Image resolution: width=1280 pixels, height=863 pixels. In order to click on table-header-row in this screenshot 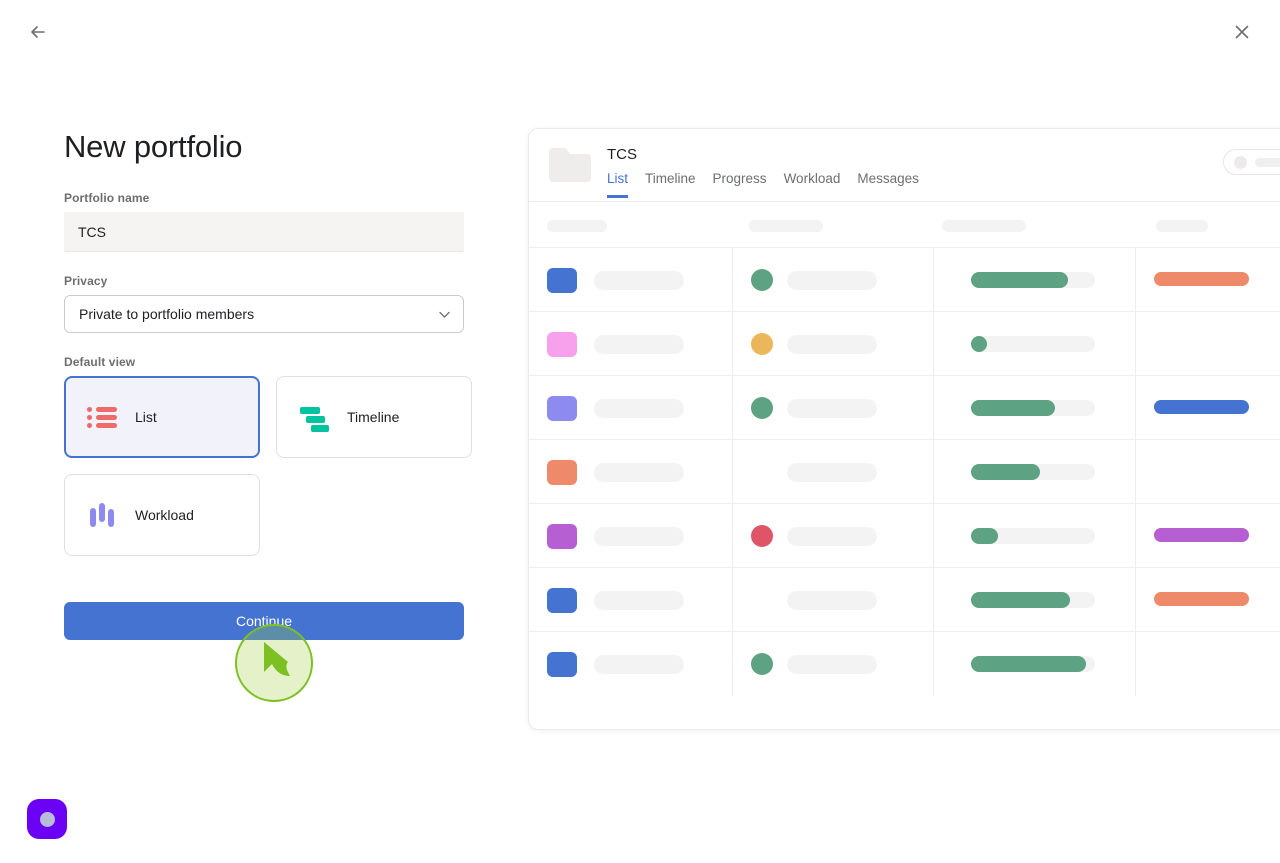, I will do `click(904, 224)`.